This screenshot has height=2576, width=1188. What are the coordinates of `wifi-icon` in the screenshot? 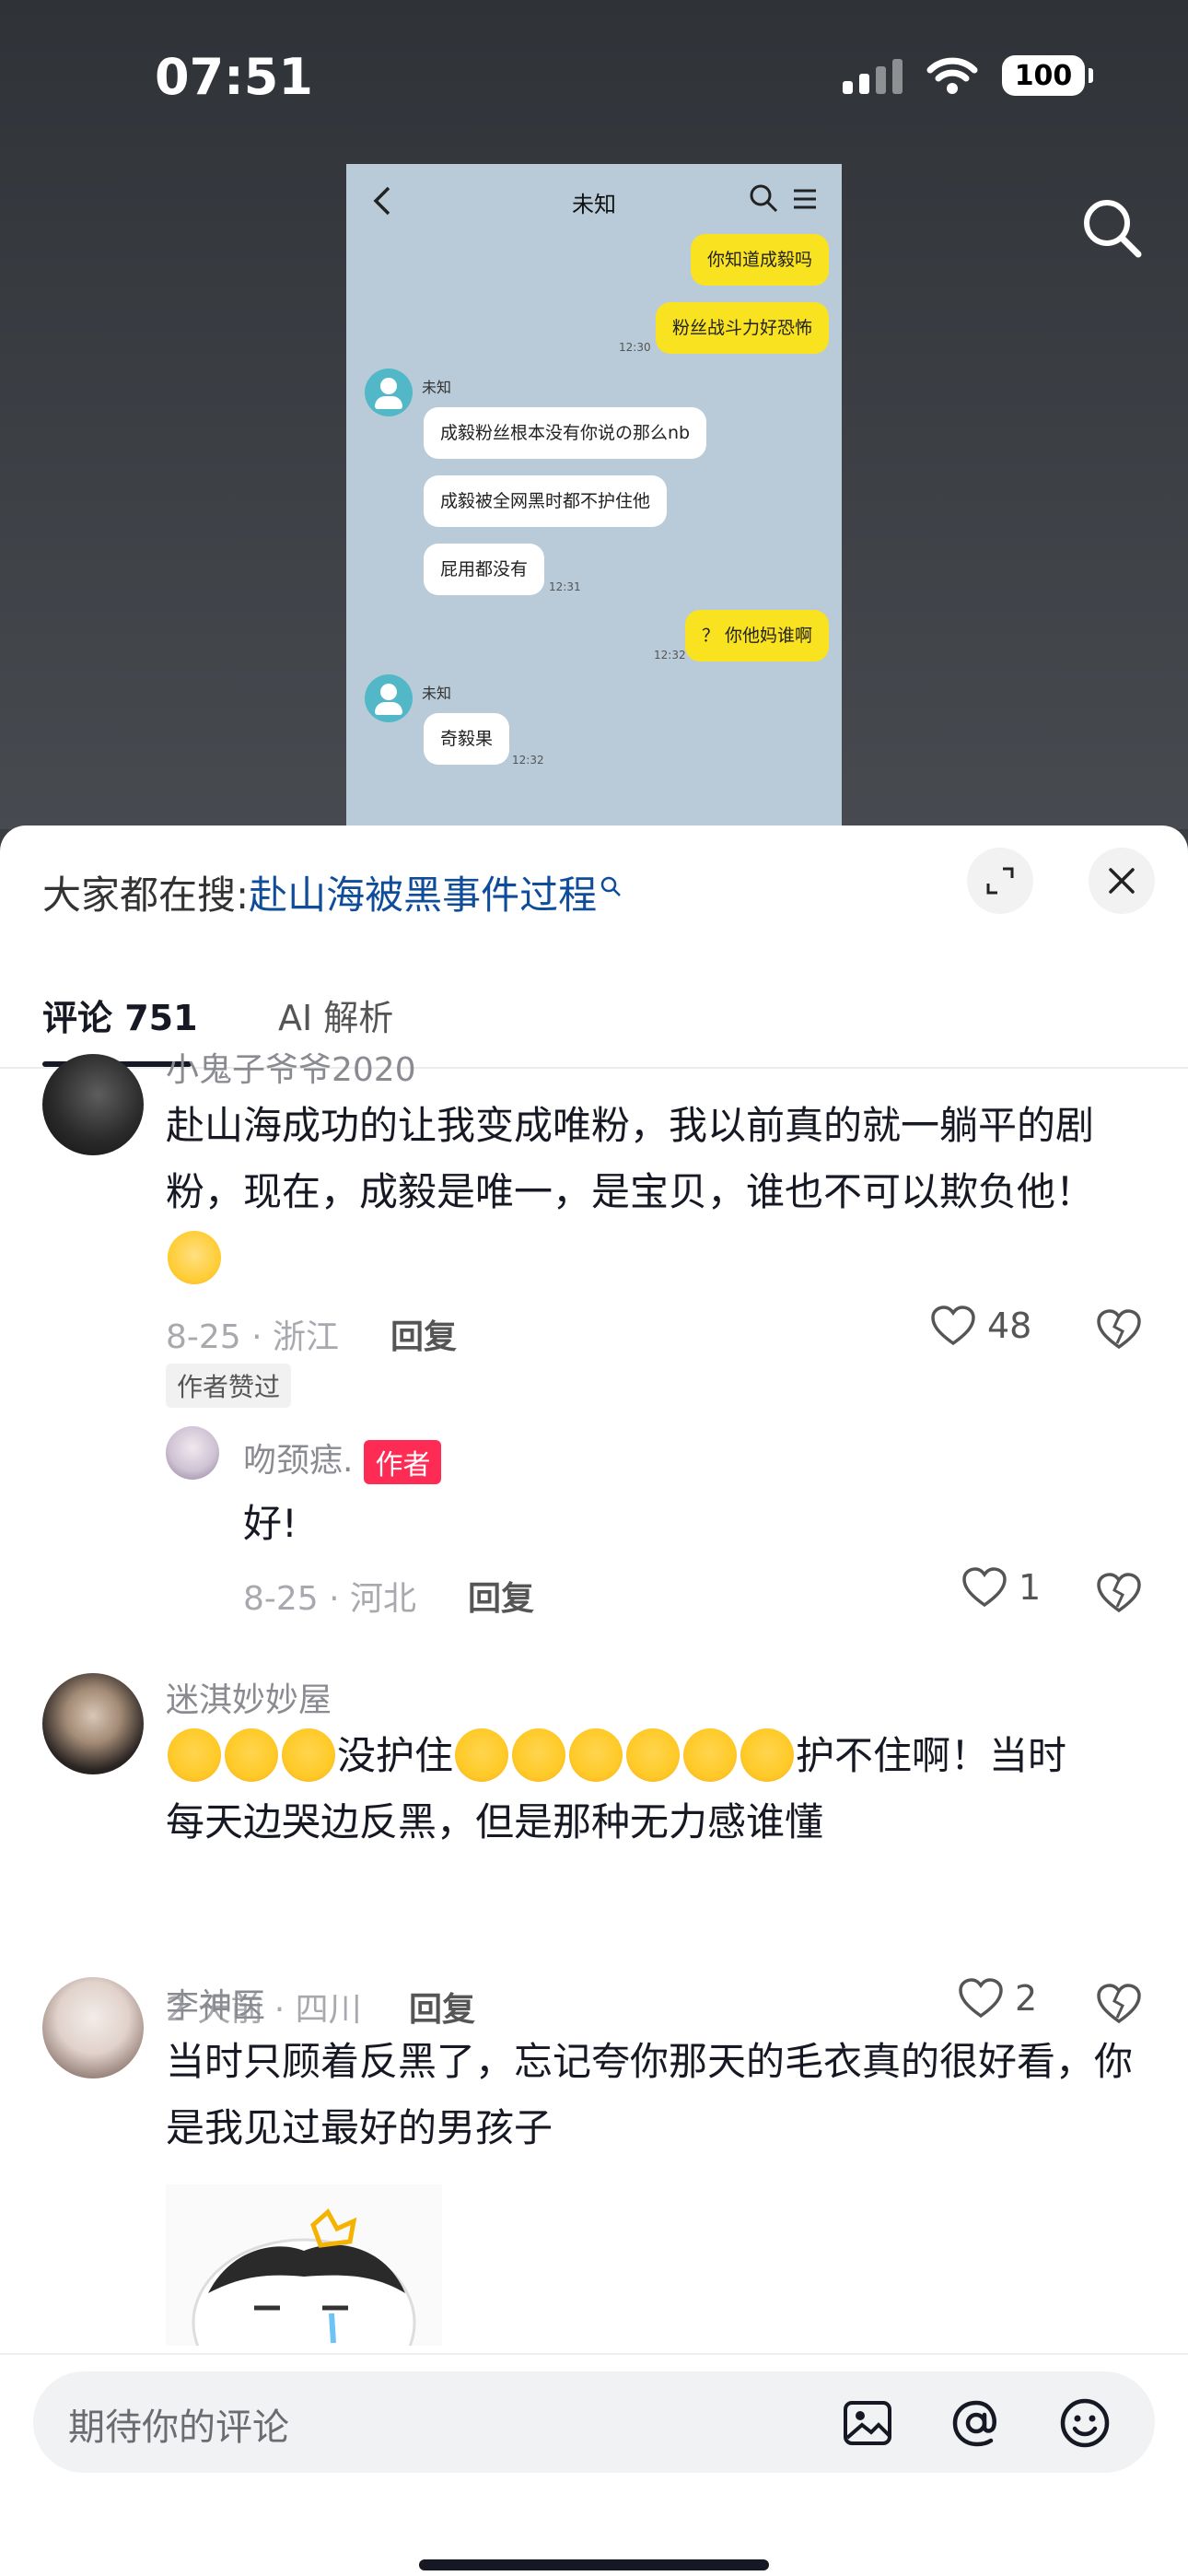 It's located at (952, 75).